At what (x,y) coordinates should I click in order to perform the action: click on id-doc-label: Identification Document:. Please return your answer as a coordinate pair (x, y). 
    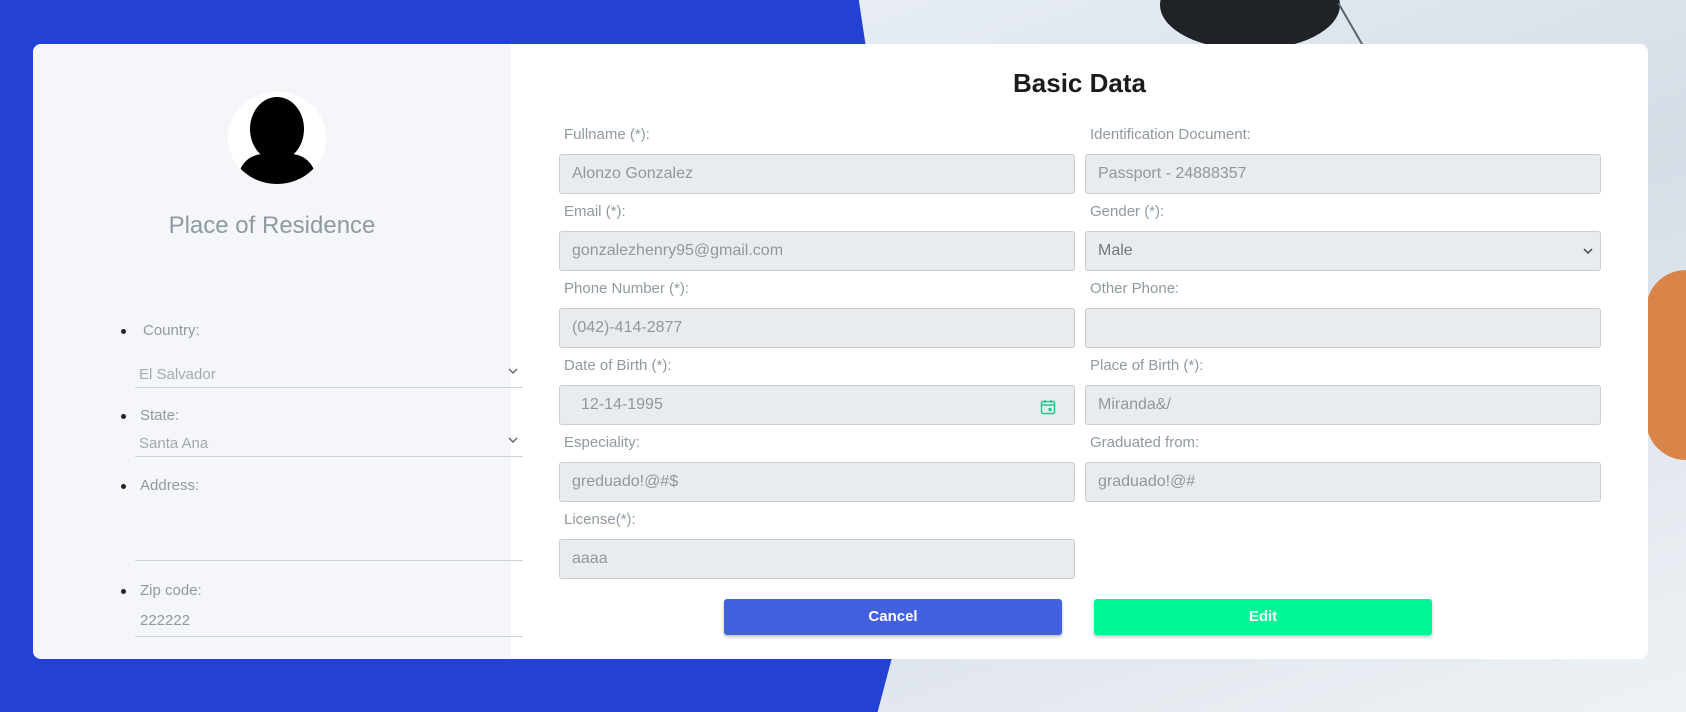
    Looking at the image, I should click on (1170, 134).